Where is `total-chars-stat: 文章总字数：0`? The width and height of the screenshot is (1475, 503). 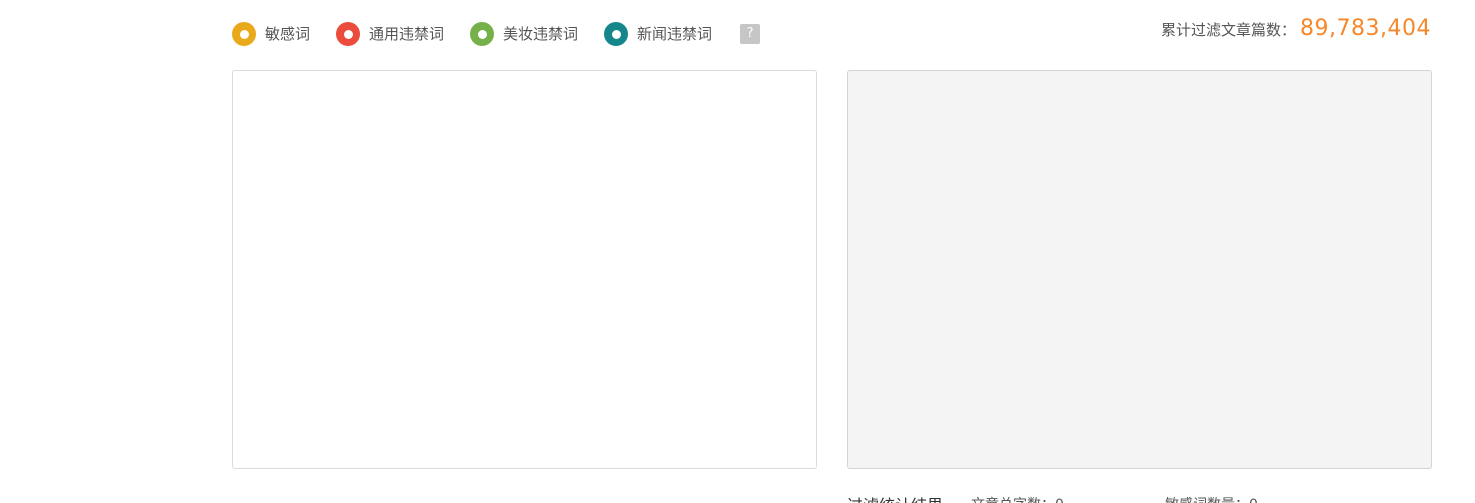
total-chars-stat: 文章总字数：0 is located at coordinates (1068, 498).